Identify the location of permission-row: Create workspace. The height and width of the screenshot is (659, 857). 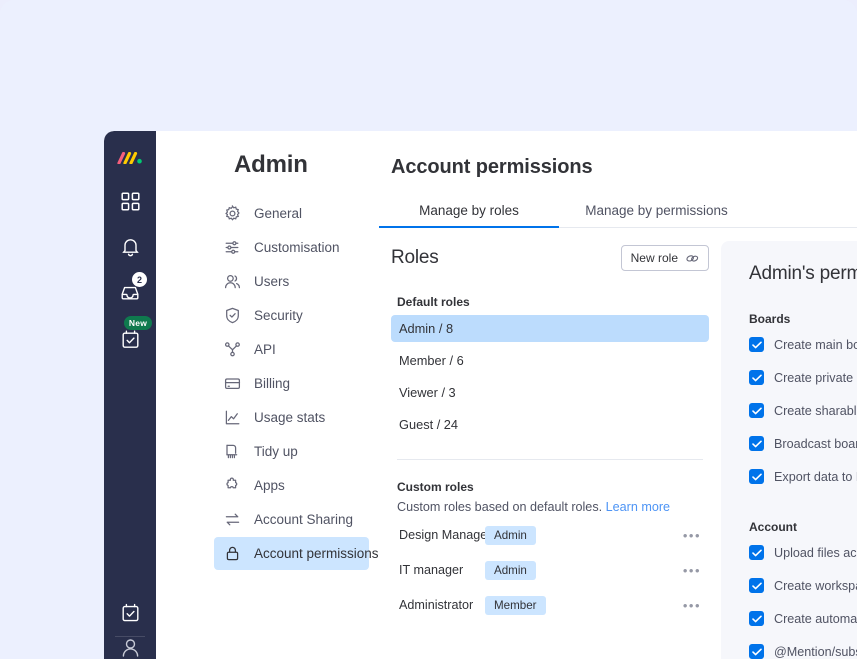
(803, 585).